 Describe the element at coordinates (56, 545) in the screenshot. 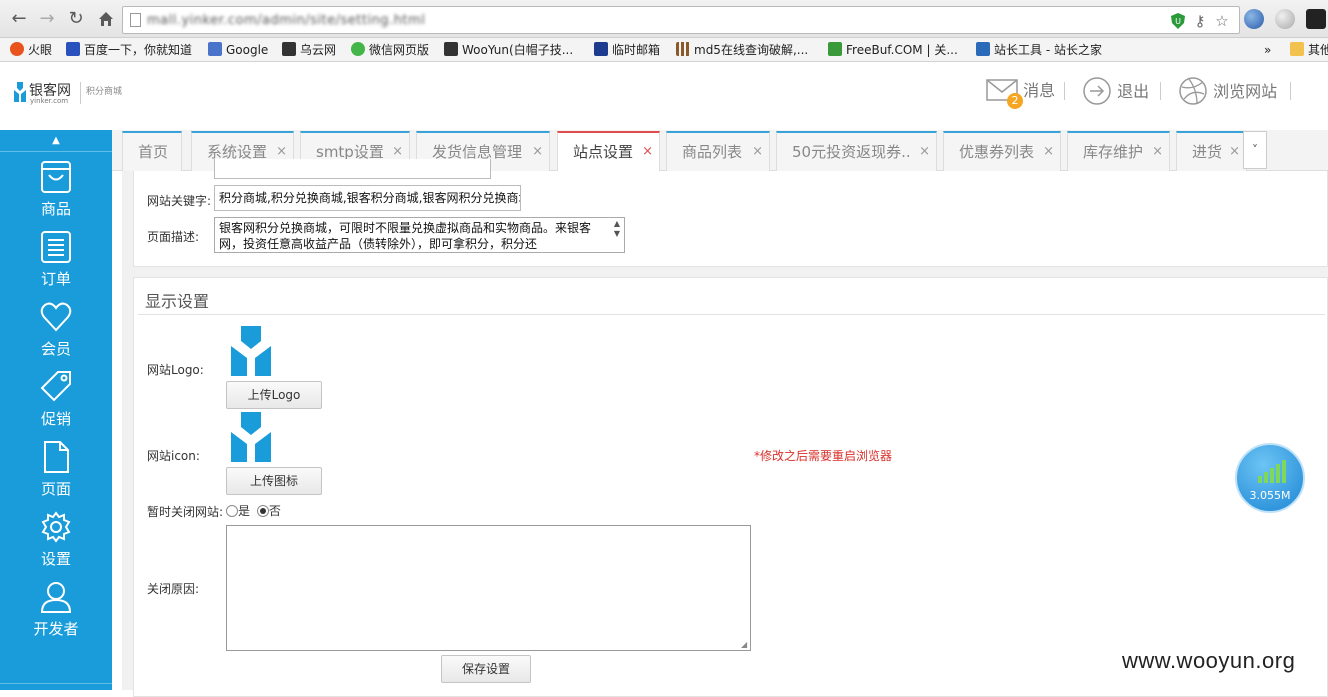

I see `sidebar-item-settings: 设置` at that location.